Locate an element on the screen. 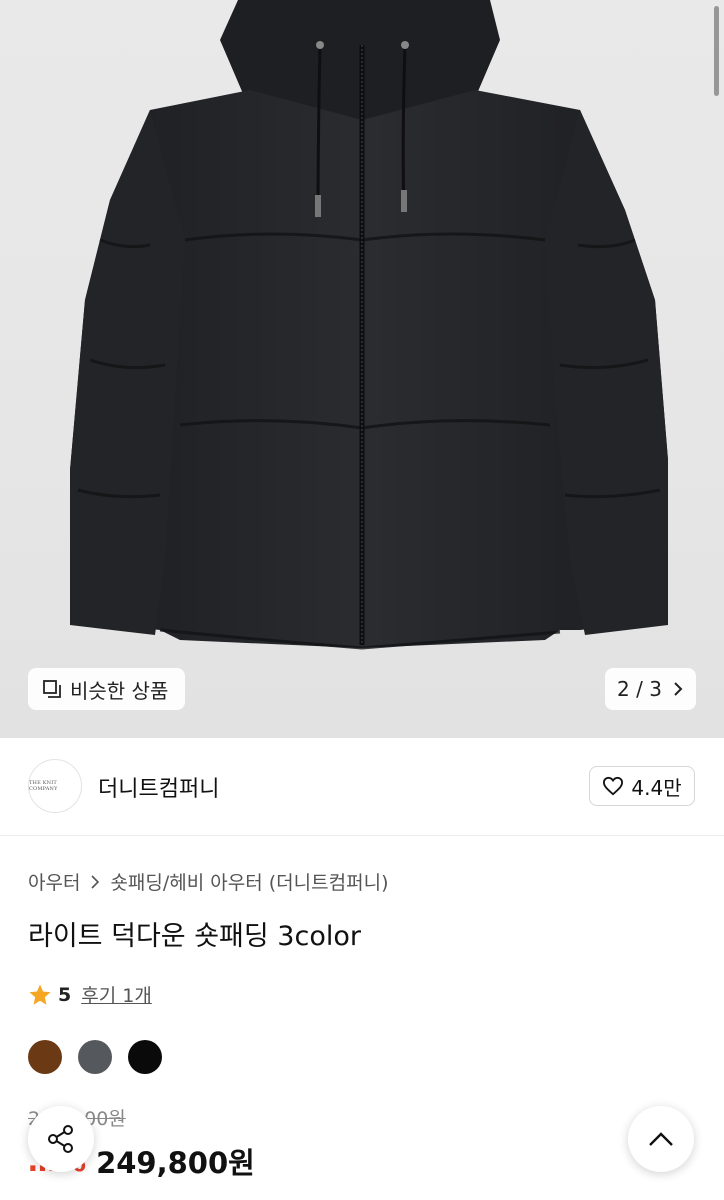 This screenshot has width=724, height=1200. breadcrumb: 아우터 숏패딩/헤비 아우터 (더니트컴퍼니) is located at coordinates (208, 881).